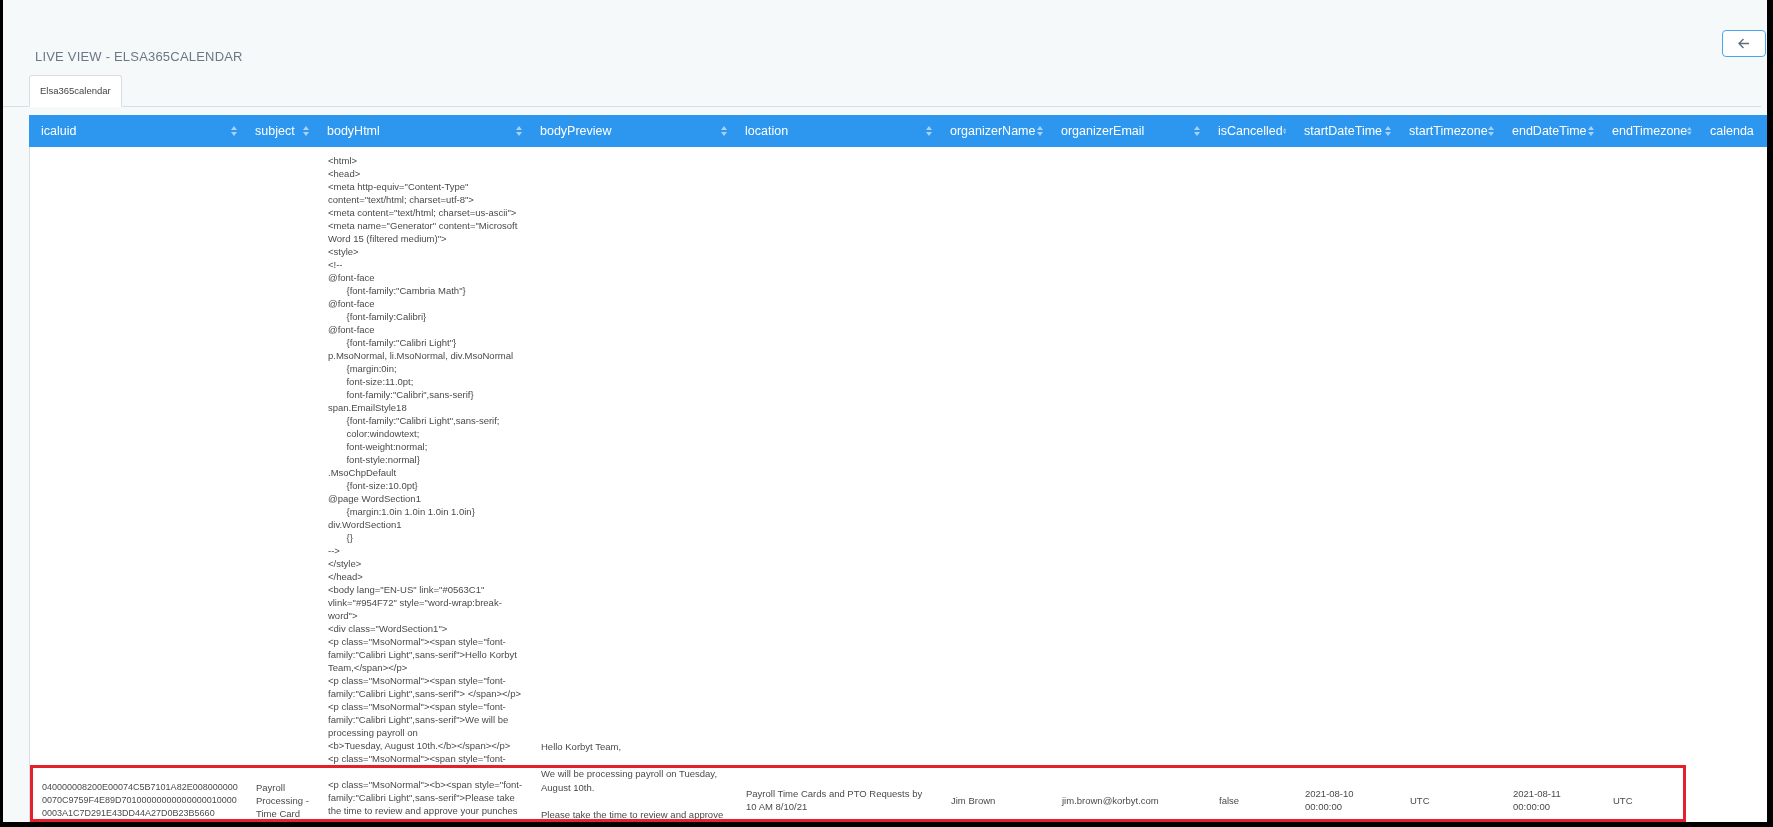 The image size is (1773, 827). What do you see at coordinates (419, 719) in the screenshot?
I see `code-line: family:"Calibri Light",sans-serif">We will be` at bounding box center [419, 719].